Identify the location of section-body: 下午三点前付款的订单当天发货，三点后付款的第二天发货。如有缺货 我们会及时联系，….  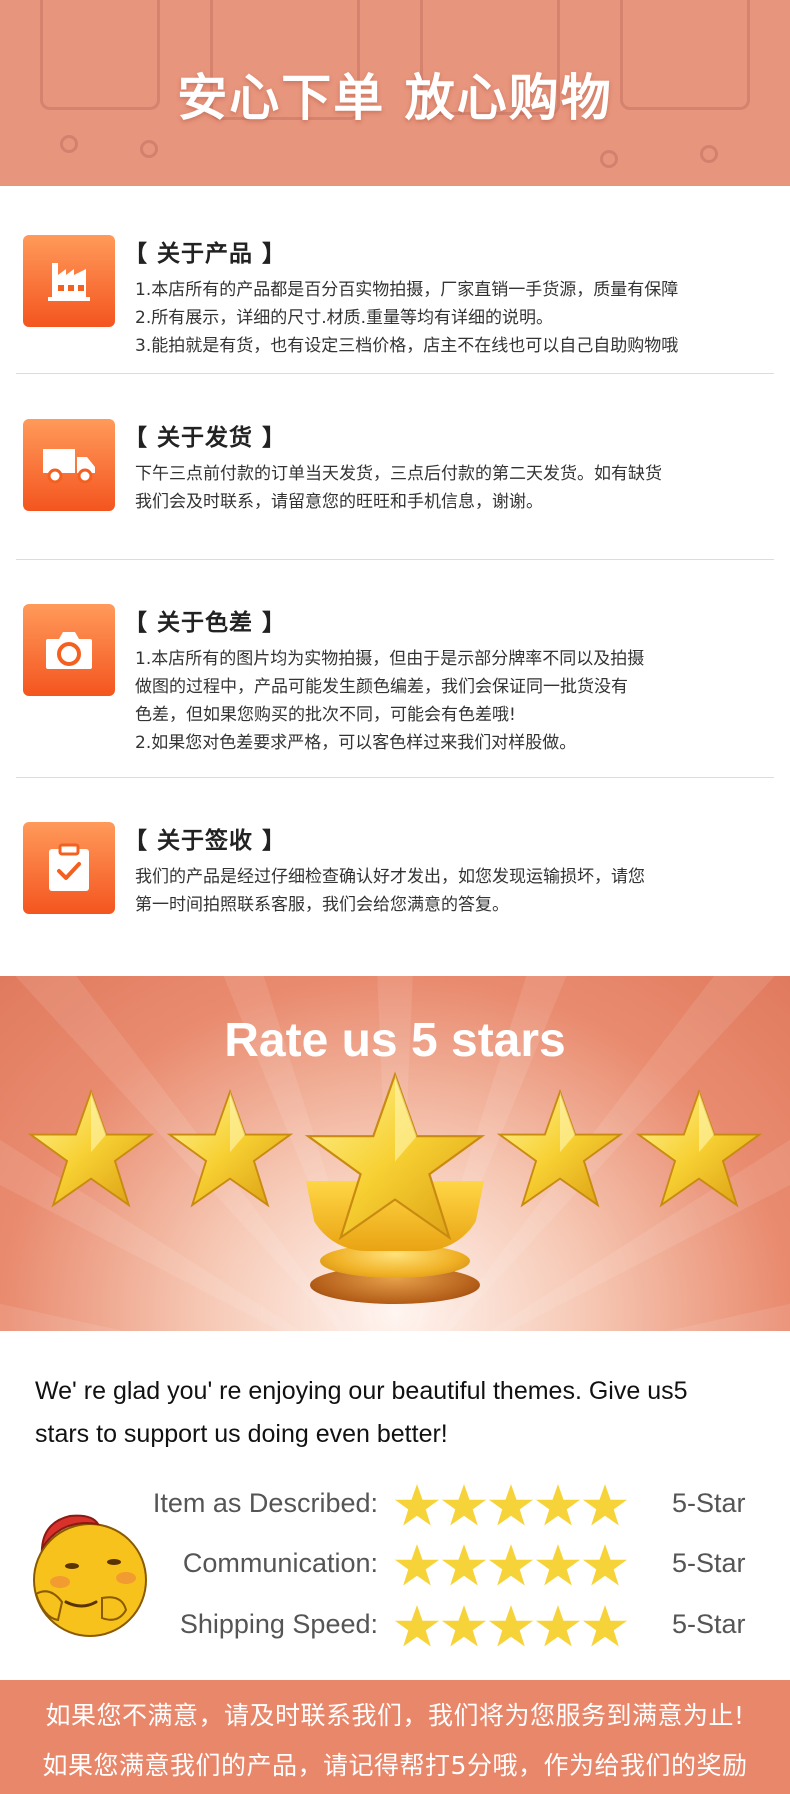
(460, 488).